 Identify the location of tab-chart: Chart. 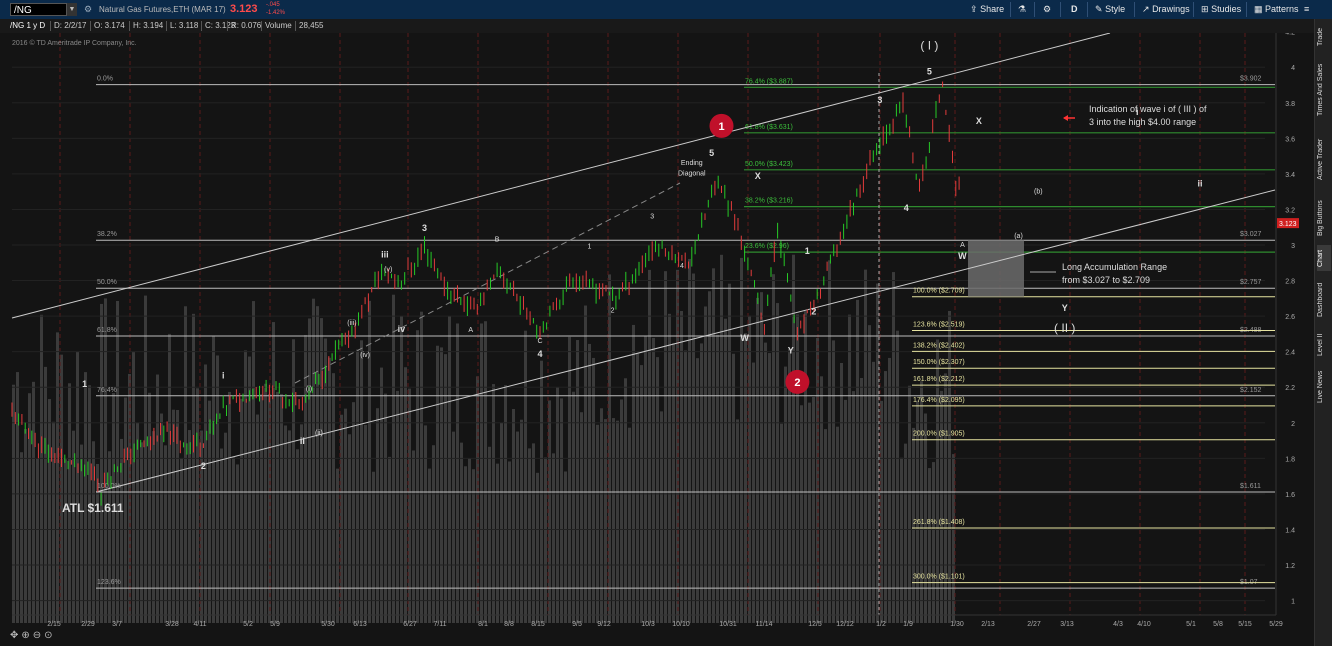
(1324, 258).